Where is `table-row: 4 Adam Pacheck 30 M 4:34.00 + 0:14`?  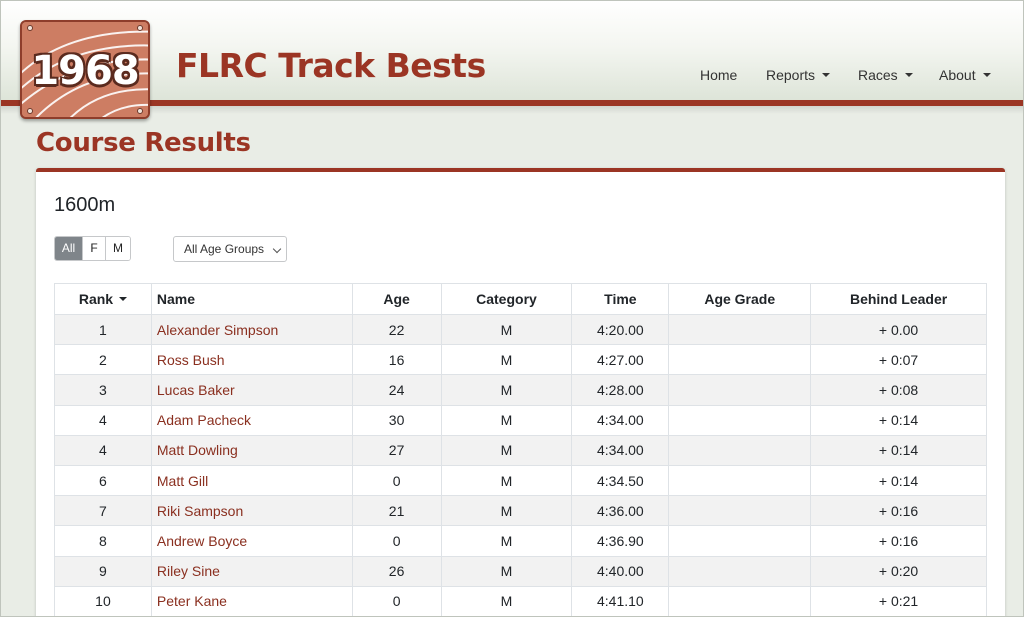
table-row: 4 Adam Pacheck 30 M 4:34.00 + 0:14 is located at coordinates (520, 420).